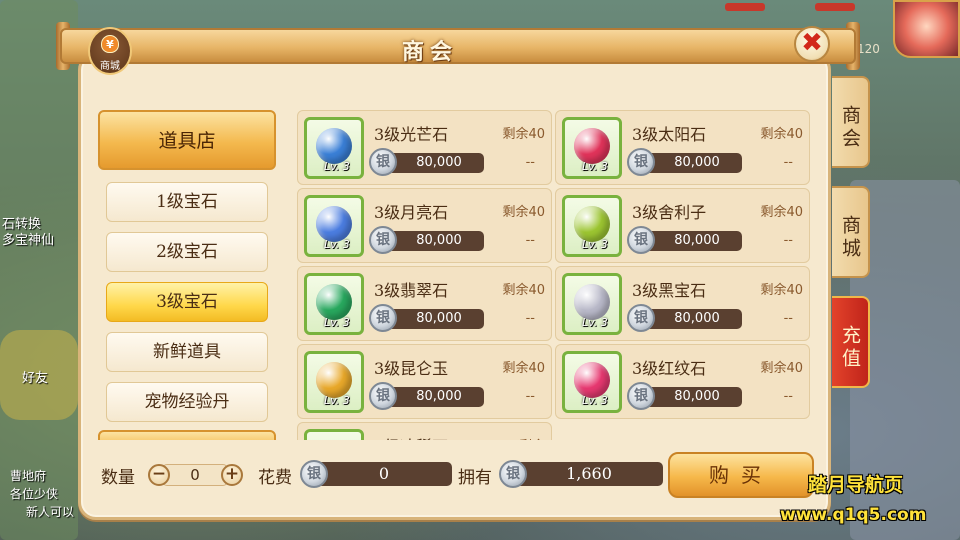 This screenshot has height=540, width=960. I want to click on watermark-title: 踏月导航页, so click(856, 485).